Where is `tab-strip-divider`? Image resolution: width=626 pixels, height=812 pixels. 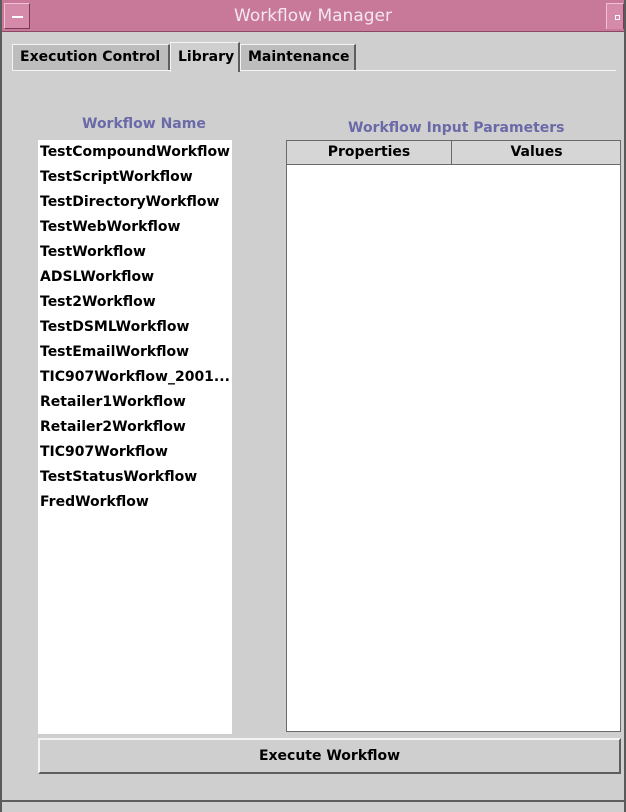 tab-strip-divider is located at coordinates (428, 70).